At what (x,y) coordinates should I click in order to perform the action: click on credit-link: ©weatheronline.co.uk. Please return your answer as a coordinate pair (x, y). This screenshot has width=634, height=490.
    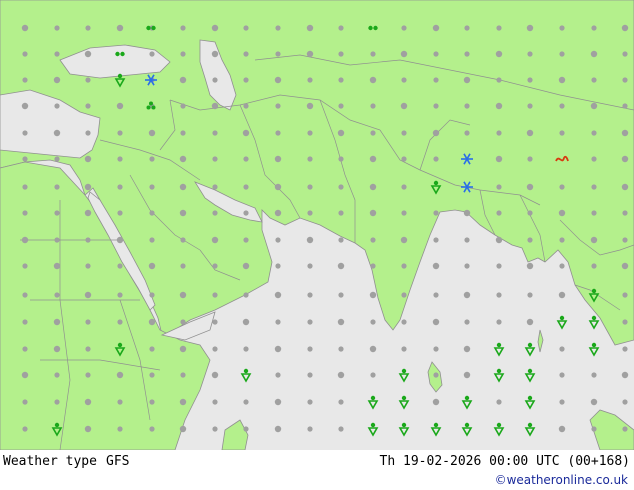
    Looking at the image, I should click on (561, 480).